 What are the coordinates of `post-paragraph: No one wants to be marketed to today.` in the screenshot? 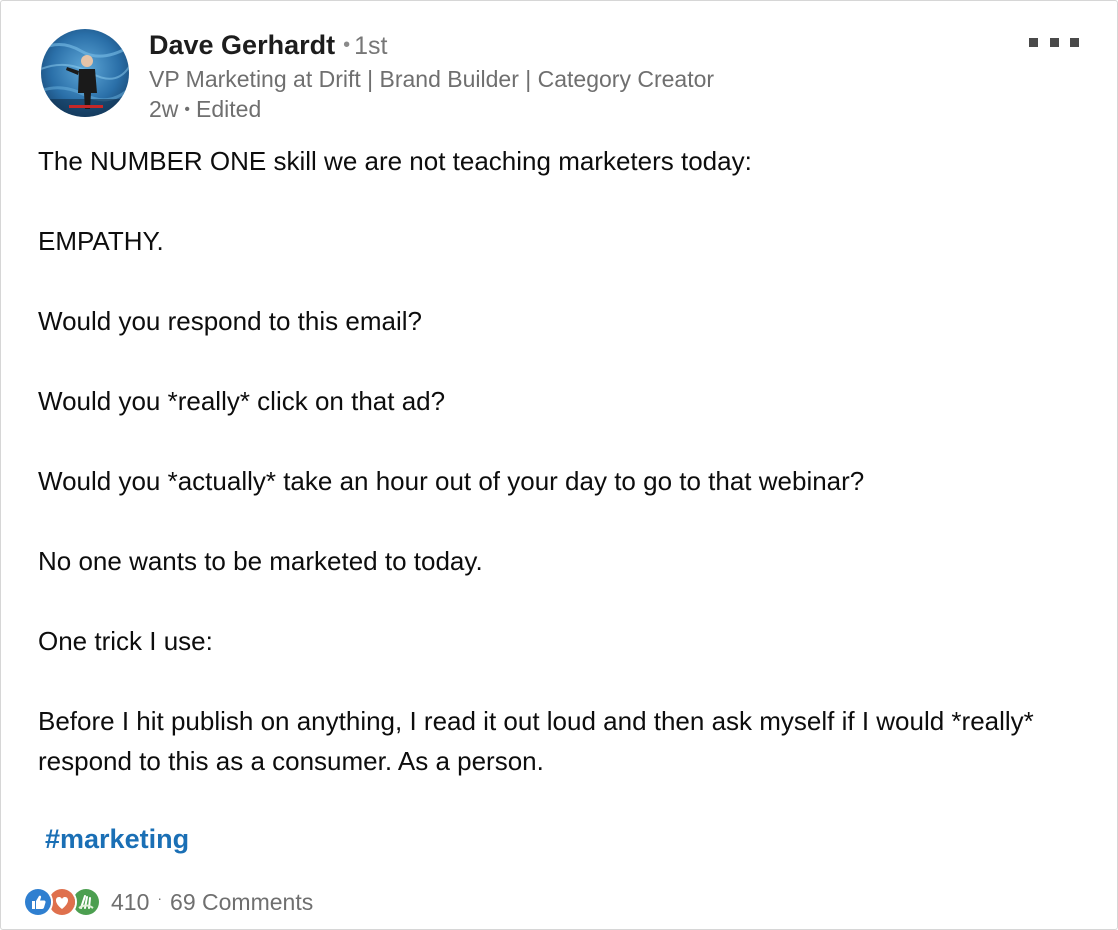 It's located at (260, 561).